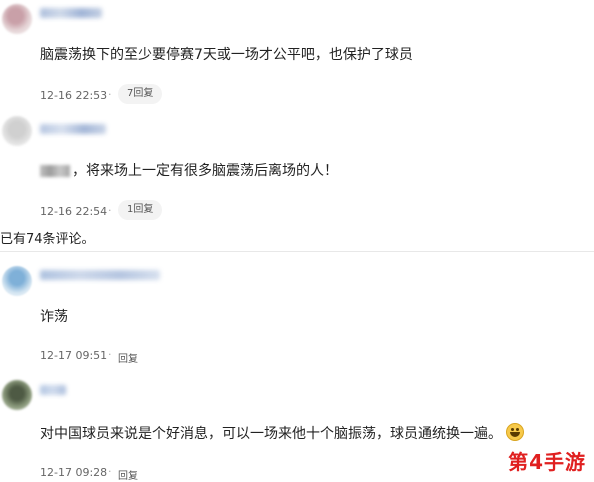 The width and height of the screenshot is (594, 482). Describe the element at coordinates (515, 432) in the screenshot. I see `laughing-face-icon` at that location.